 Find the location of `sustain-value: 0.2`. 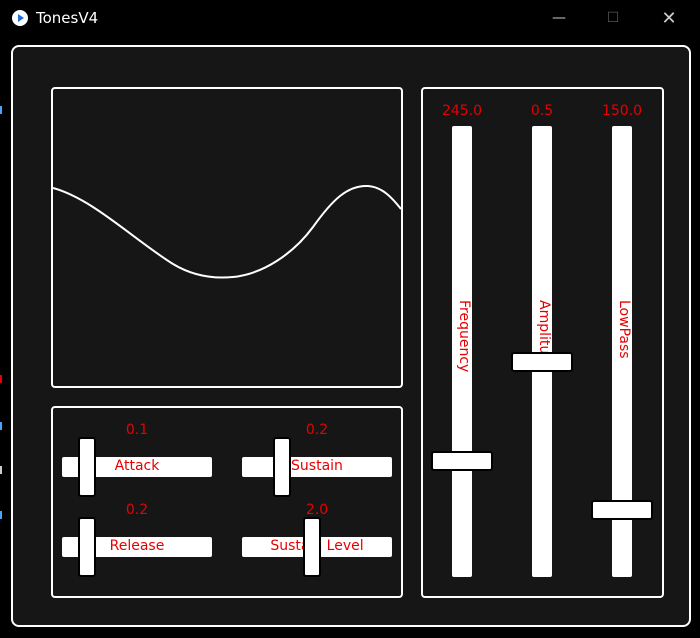

sustain-value: 0.2 is located at coordinates (317, 430).